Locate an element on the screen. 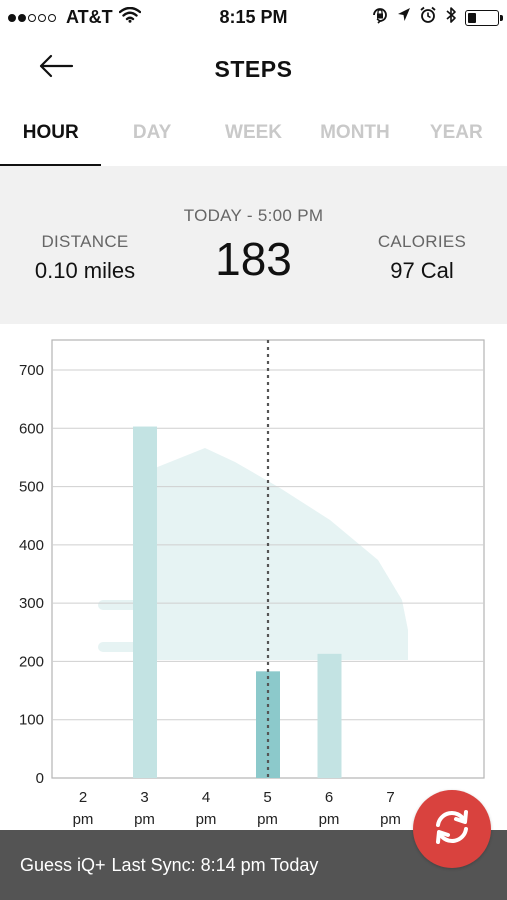  location-icon is located at coordinates (404, 17).